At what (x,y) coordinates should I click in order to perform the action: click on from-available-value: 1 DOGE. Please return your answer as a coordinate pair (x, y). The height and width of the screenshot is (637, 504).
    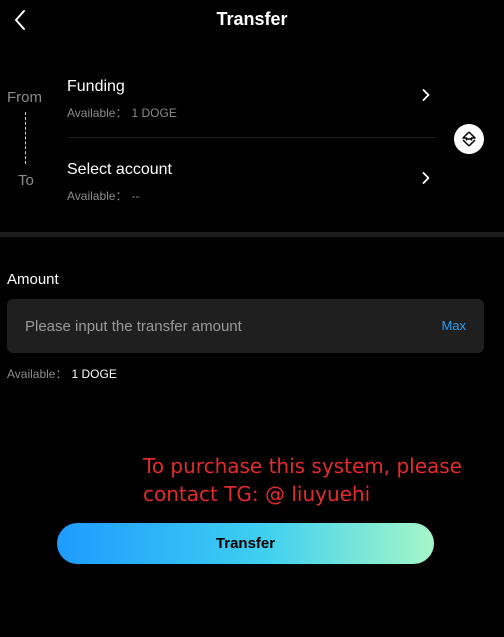
    Looking at the image, I should click on (154, 113).